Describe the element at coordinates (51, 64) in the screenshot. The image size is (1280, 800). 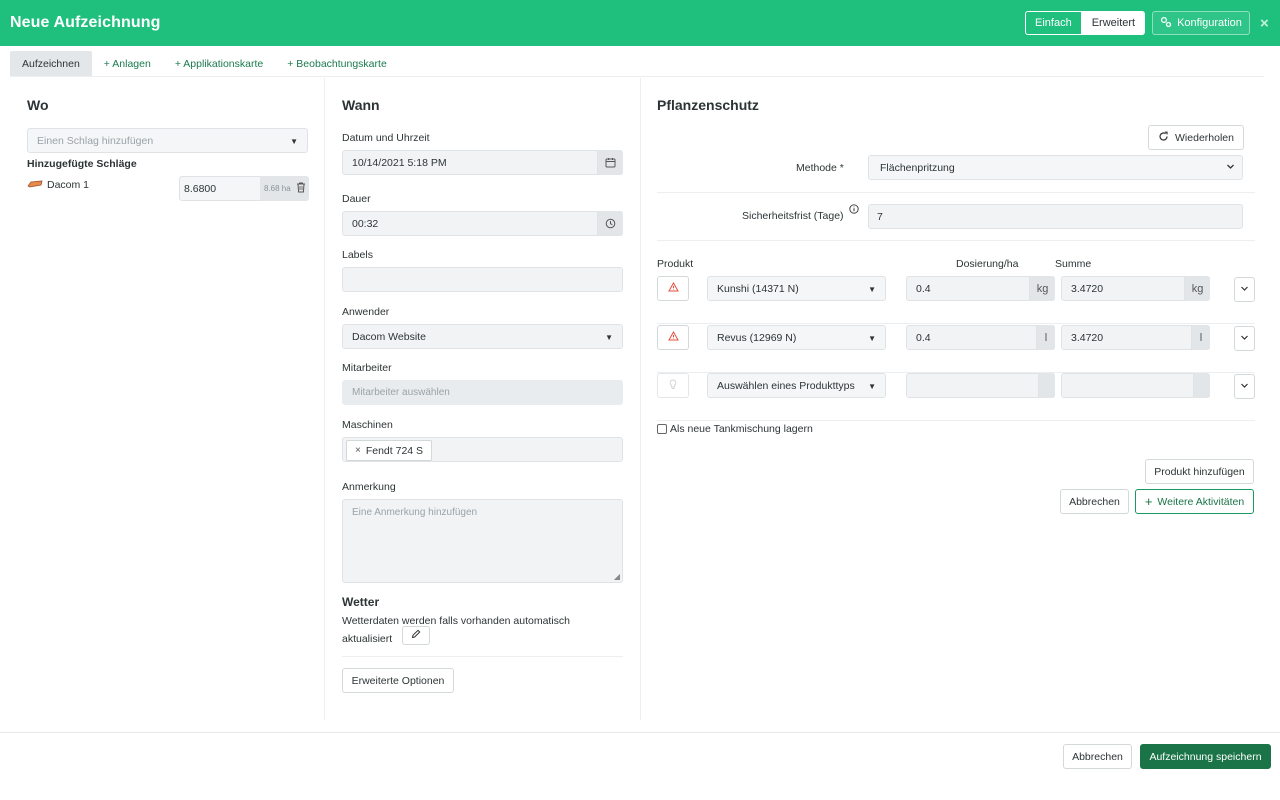
I see `tab-record: Aufzeichnen` at that location.